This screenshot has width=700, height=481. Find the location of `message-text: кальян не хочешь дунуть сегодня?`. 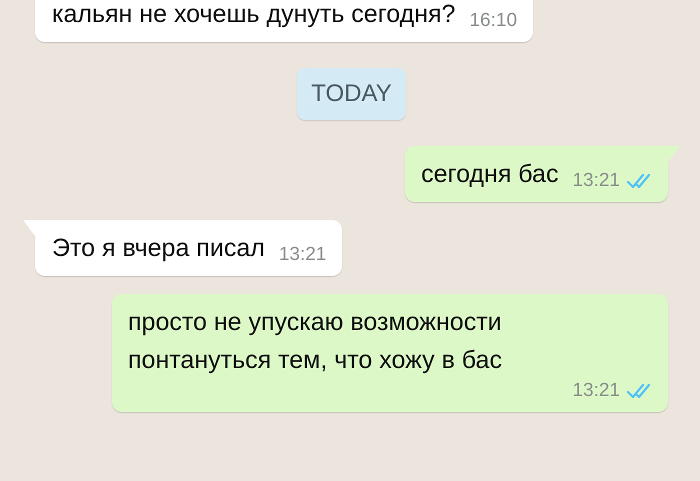

message-text: кальян не хочешь дунуть сегодня? is located at coordinates (254, 15).